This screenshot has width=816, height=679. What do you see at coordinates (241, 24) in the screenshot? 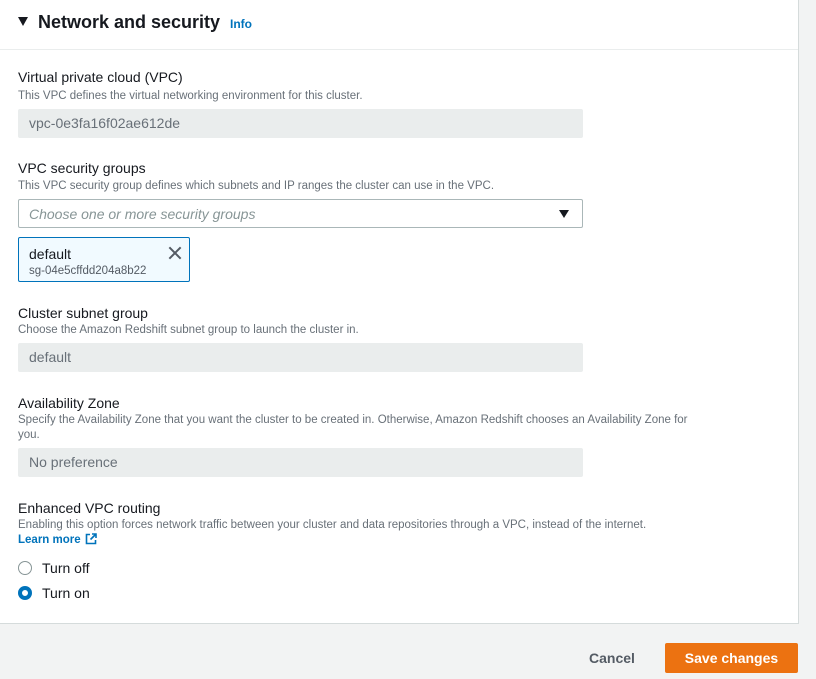
I see `info-link: Info` at bounding box center [241, 24].